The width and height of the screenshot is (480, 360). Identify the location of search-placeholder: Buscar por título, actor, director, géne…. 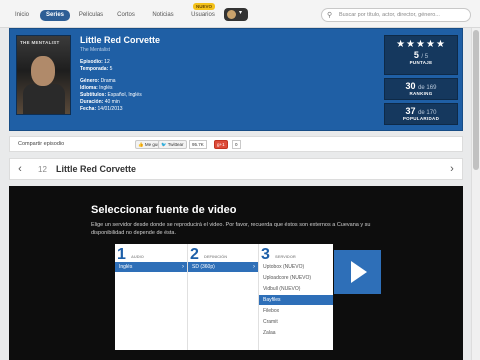
(389, 15).